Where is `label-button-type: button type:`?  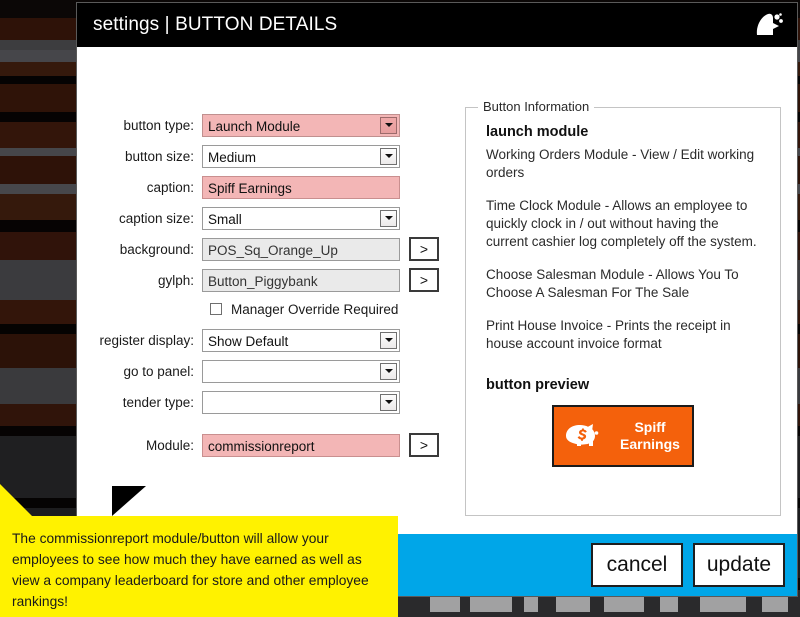
label-button-type: button type: is located at coordinates (158, 125).